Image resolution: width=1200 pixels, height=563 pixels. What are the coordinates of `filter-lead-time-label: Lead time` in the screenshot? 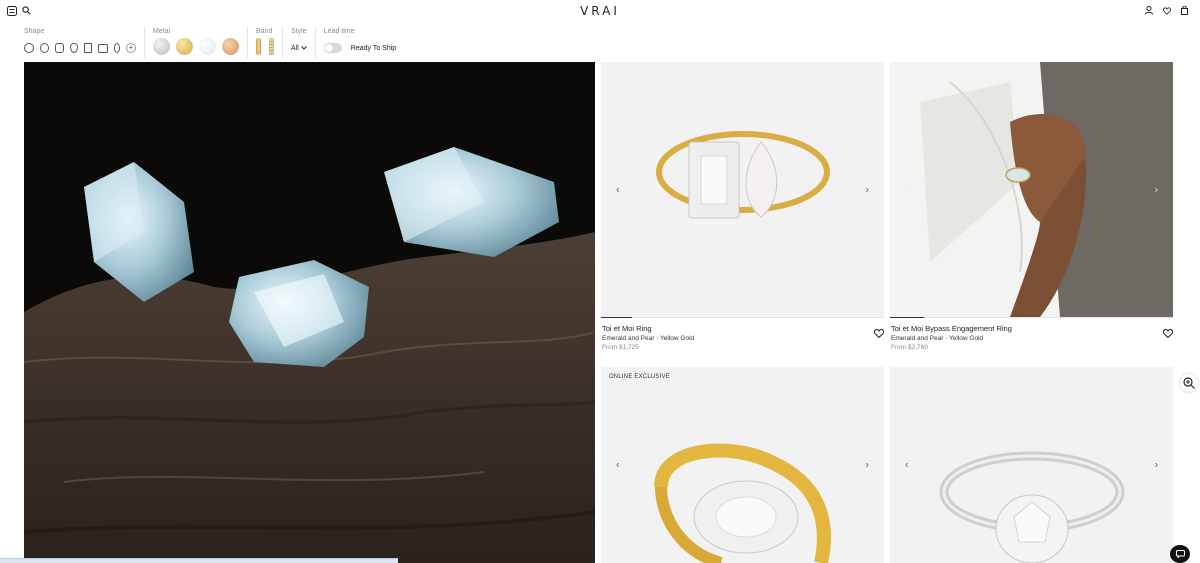 It's located at (339, 31).